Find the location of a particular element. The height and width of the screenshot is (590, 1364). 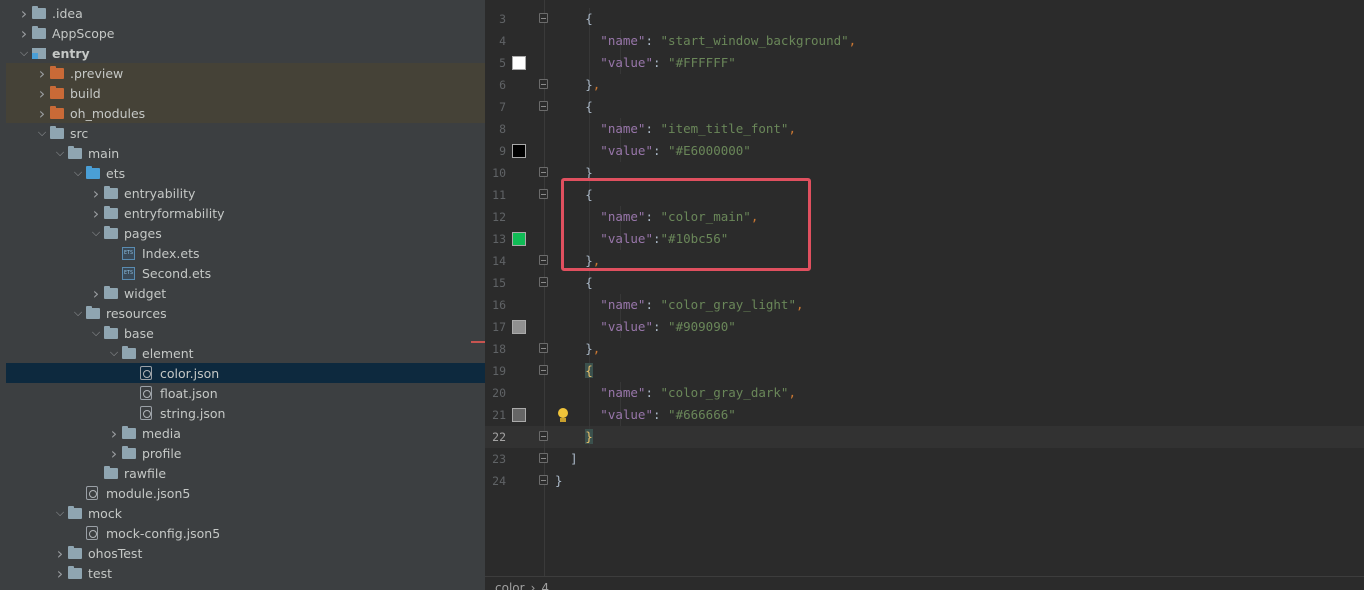

tree-item: ⌵ main is located at coordinates (245, 153).